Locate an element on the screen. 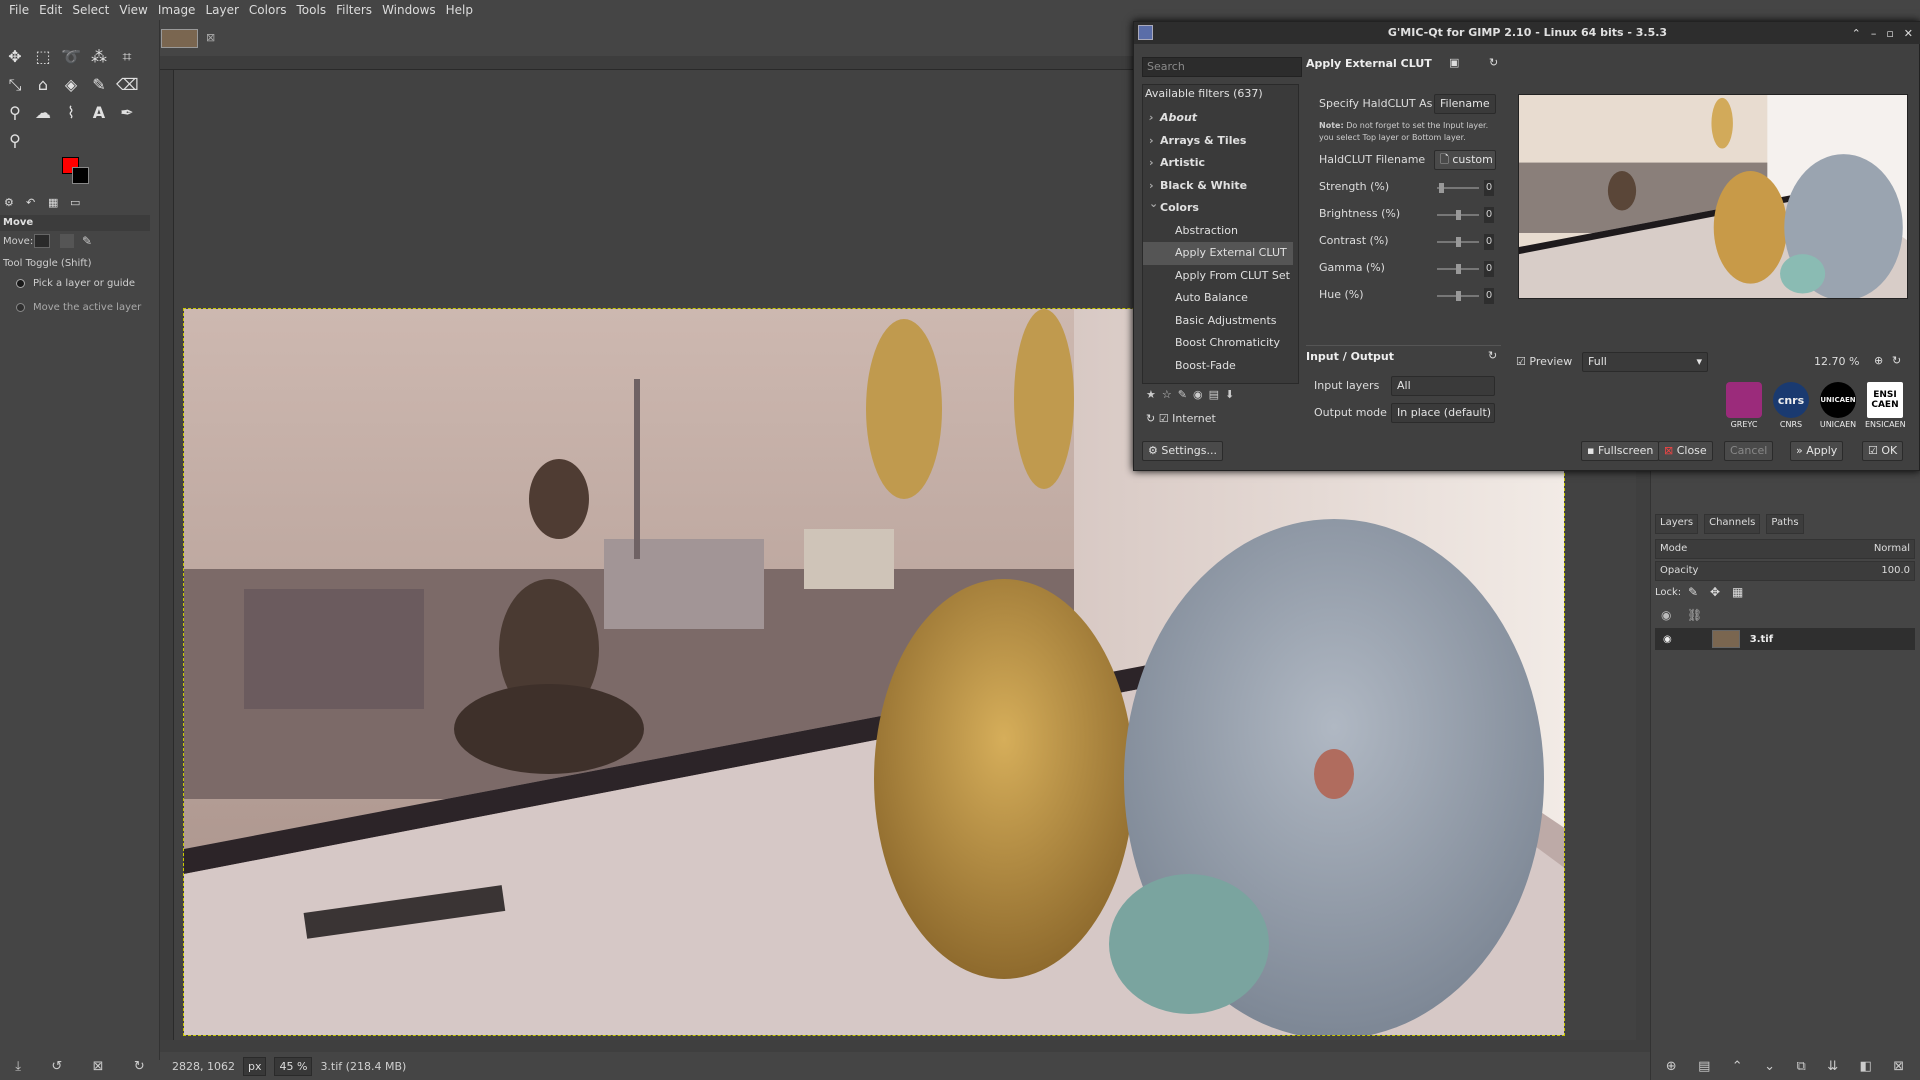  collapse-icon: ⌃ is located at coordinates (1856, 33).